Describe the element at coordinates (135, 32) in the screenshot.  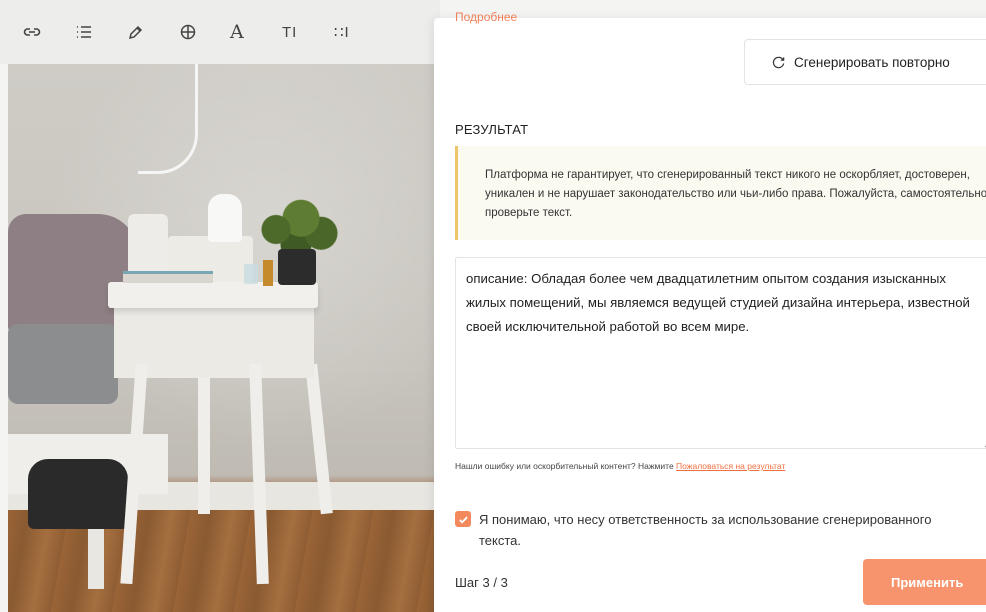
I see `pen-icon` at that location.